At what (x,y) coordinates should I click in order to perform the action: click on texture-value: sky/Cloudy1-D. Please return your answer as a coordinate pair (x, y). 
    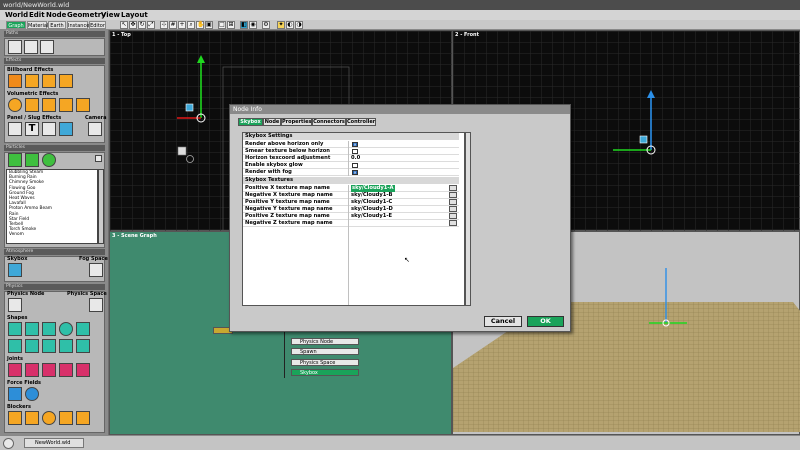
    Looking at the image, I should click on (372, 209).